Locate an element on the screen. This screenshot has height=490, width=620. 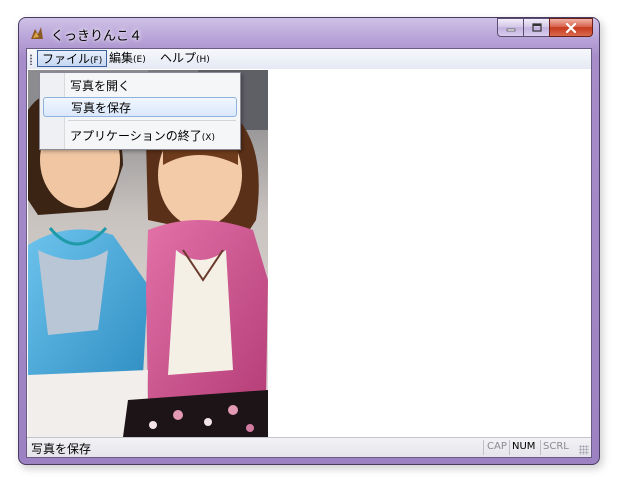
maximize-icon is located at coordinates (536, 27).